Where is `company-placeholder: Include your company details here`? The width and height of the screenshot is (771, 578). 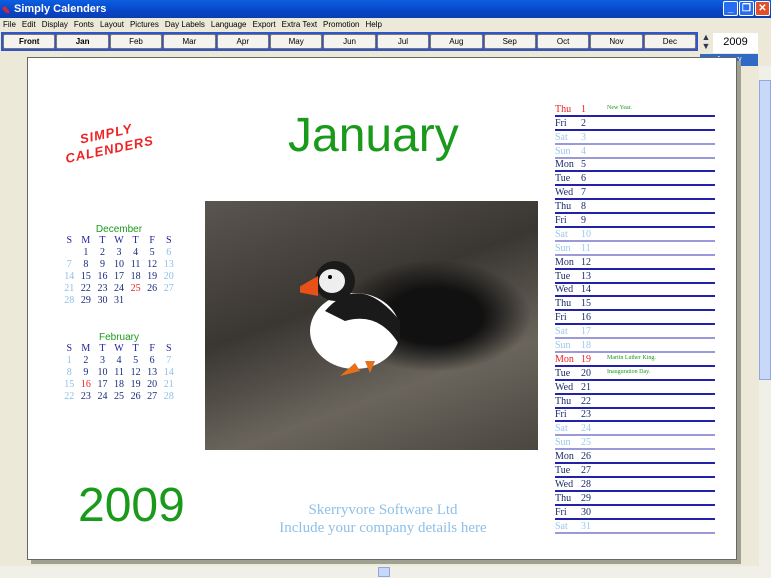 company-placeholder: Include your company details here is located at coordinates (383, 528).